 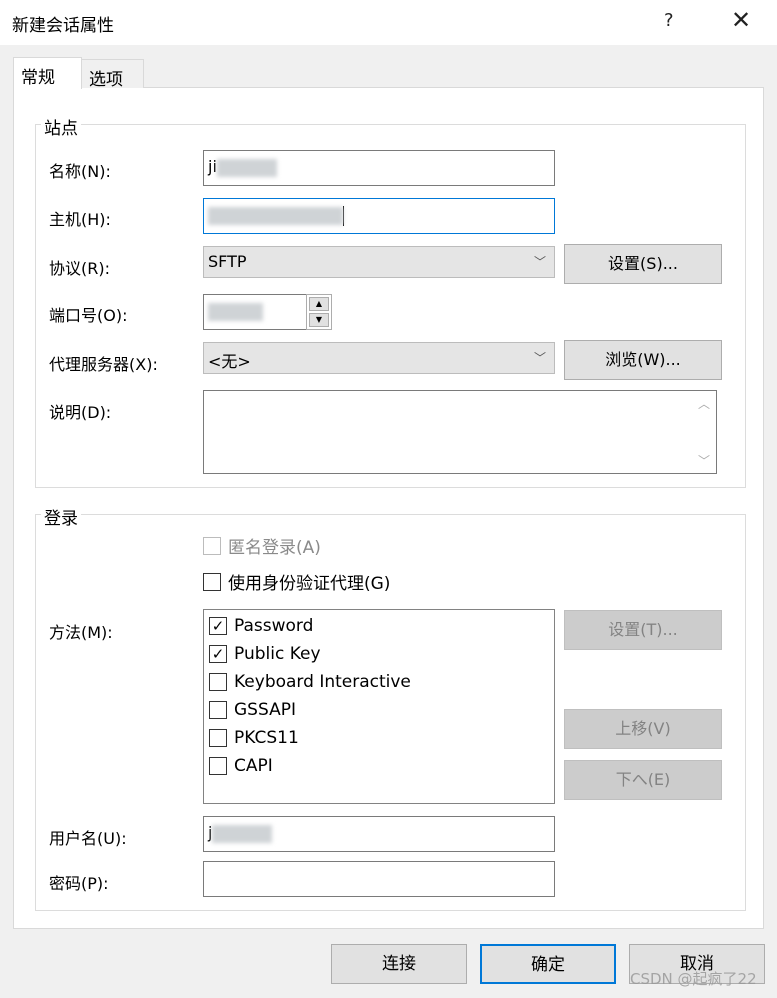 What do you see at coordinates (319, 312) in the screenshot?
I see `port-spinner: ▲ ▼` at bounding box center [319, 312].